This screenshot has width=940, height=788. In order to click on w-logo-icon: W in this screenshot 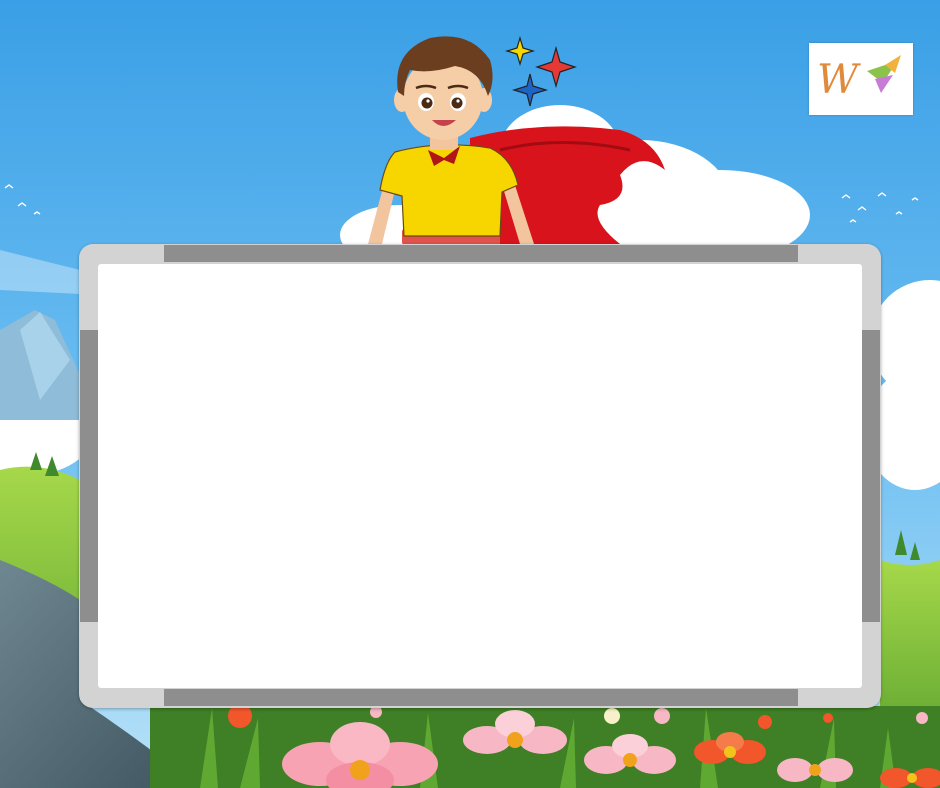, I will do `click(859, 79)`.